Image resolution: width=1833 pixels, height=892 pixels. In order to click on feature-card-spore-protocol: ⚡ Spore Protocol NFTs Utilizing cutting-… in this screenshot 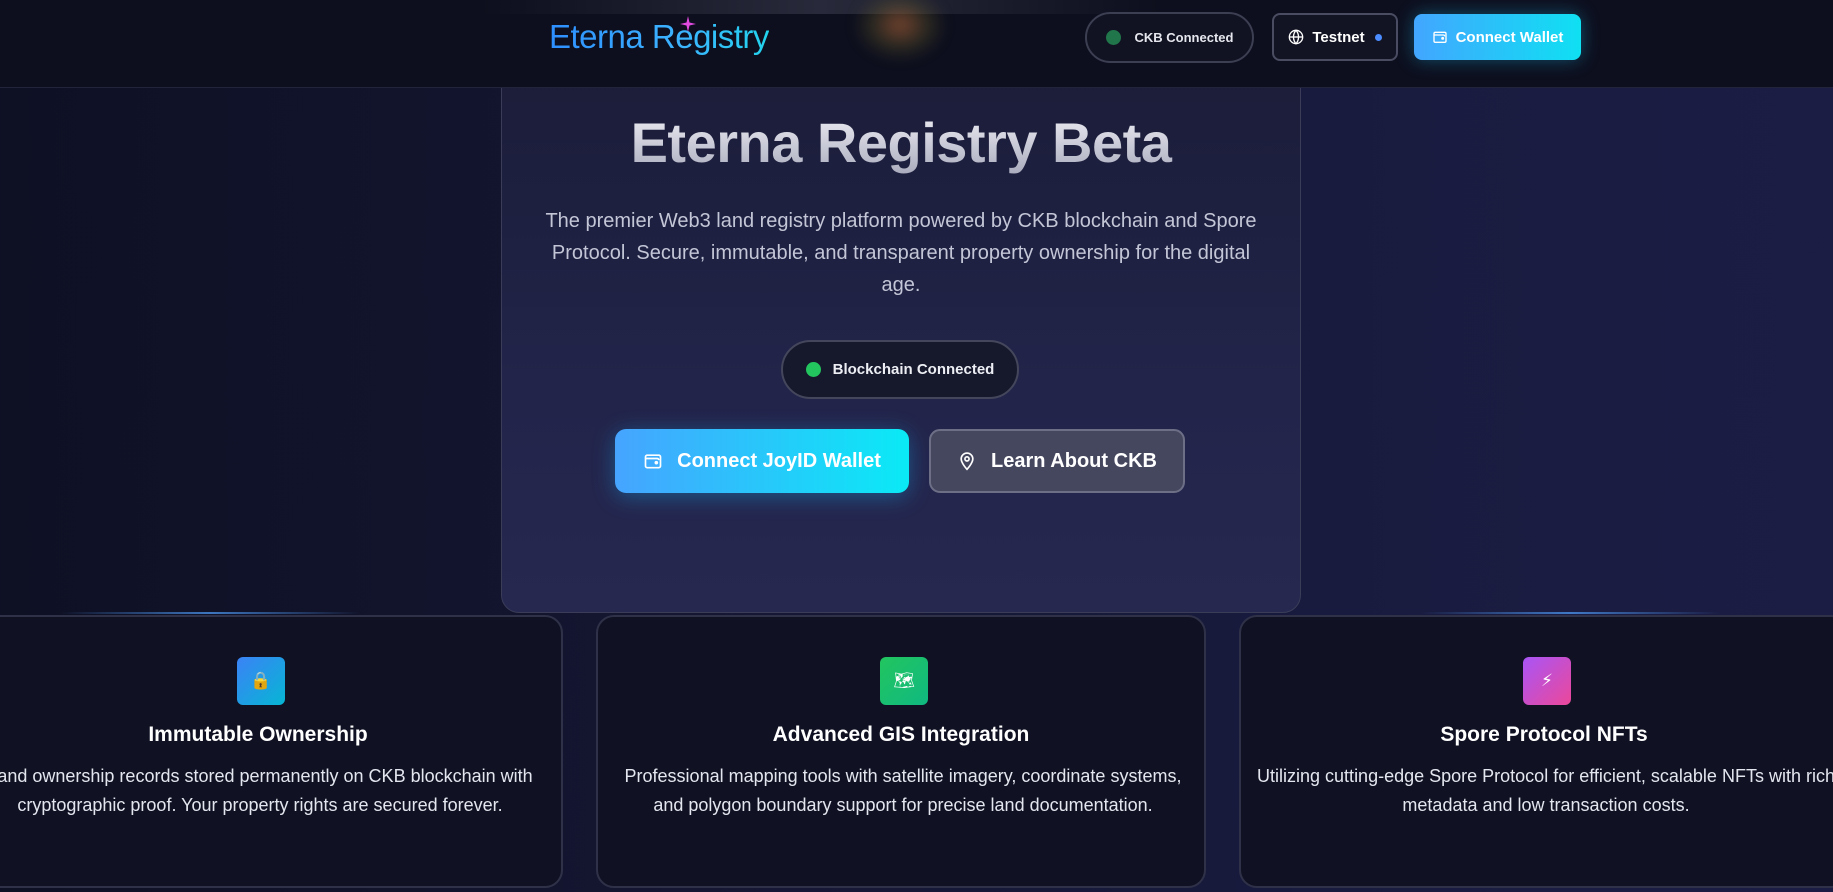, I will do `click(1536, 751)`.